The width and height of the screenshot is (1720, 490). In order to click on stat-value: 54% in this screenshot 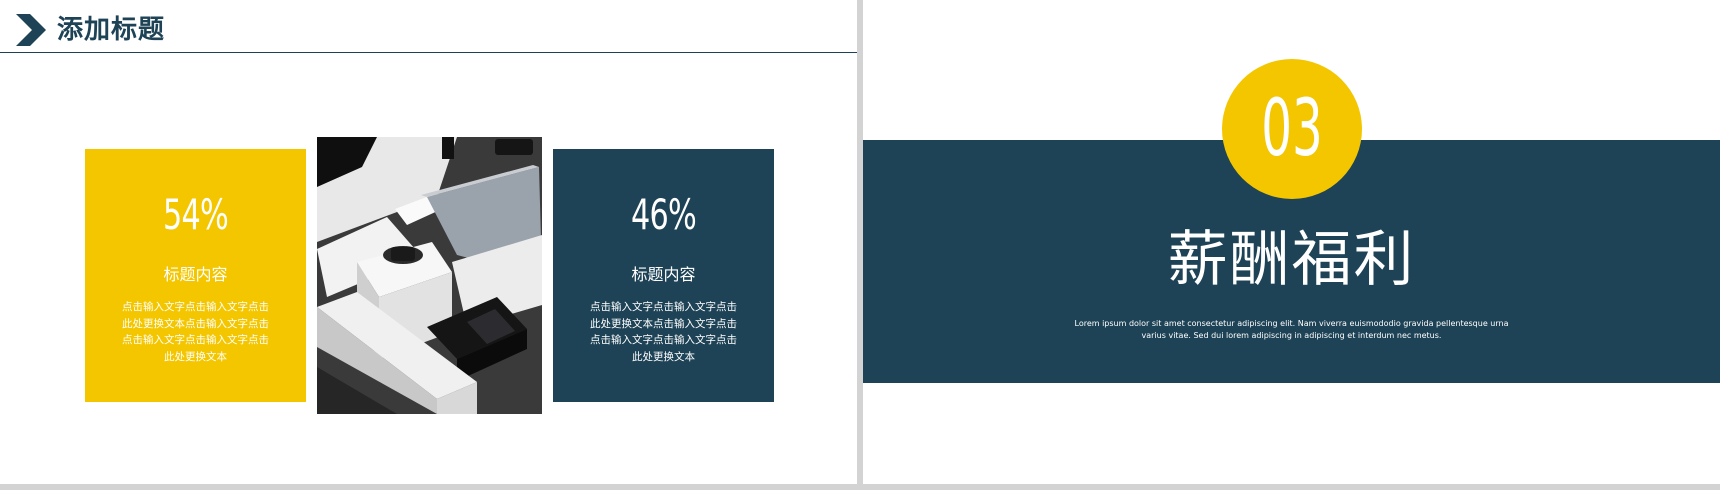, I will do `click(195, 214)`.